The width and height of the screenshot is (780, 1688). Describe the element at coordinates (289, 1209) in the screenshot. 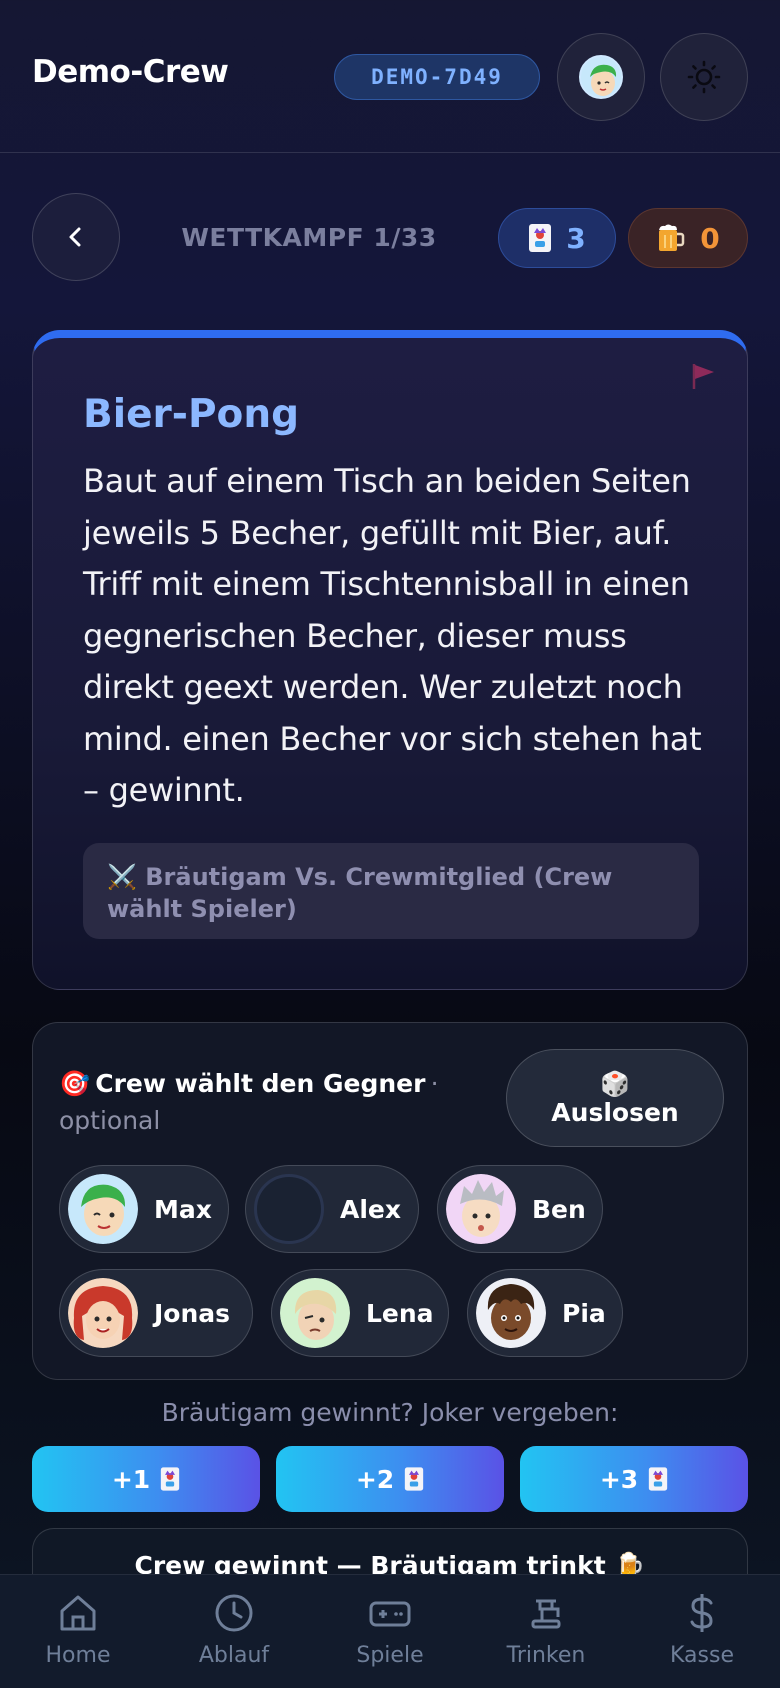

I see `player-avatar-empty` at that location.